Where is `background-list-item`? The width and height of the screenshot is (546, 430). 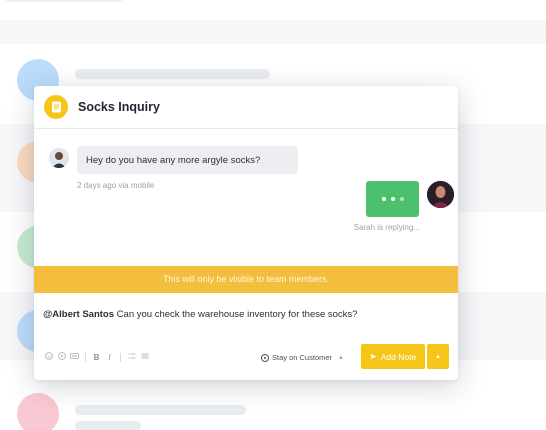 background-list-item is located at coordinates (273, 411).